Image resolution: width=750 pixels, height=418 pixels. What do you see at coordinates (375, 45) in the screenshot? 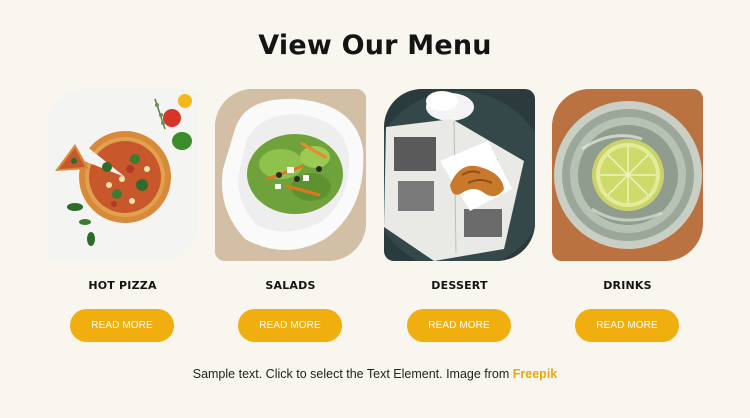
I see `section-title: View Our Menu` at bounding box center [375, 45].